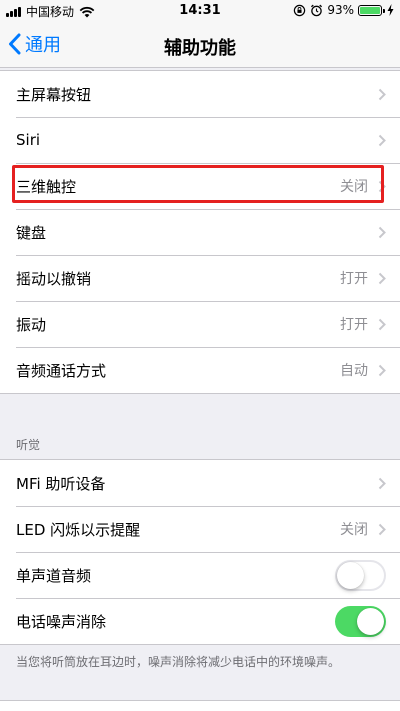  Describe the element at coordinates (54, 575) in the screenshot. I see `row-label: 单声道音频` at that location.